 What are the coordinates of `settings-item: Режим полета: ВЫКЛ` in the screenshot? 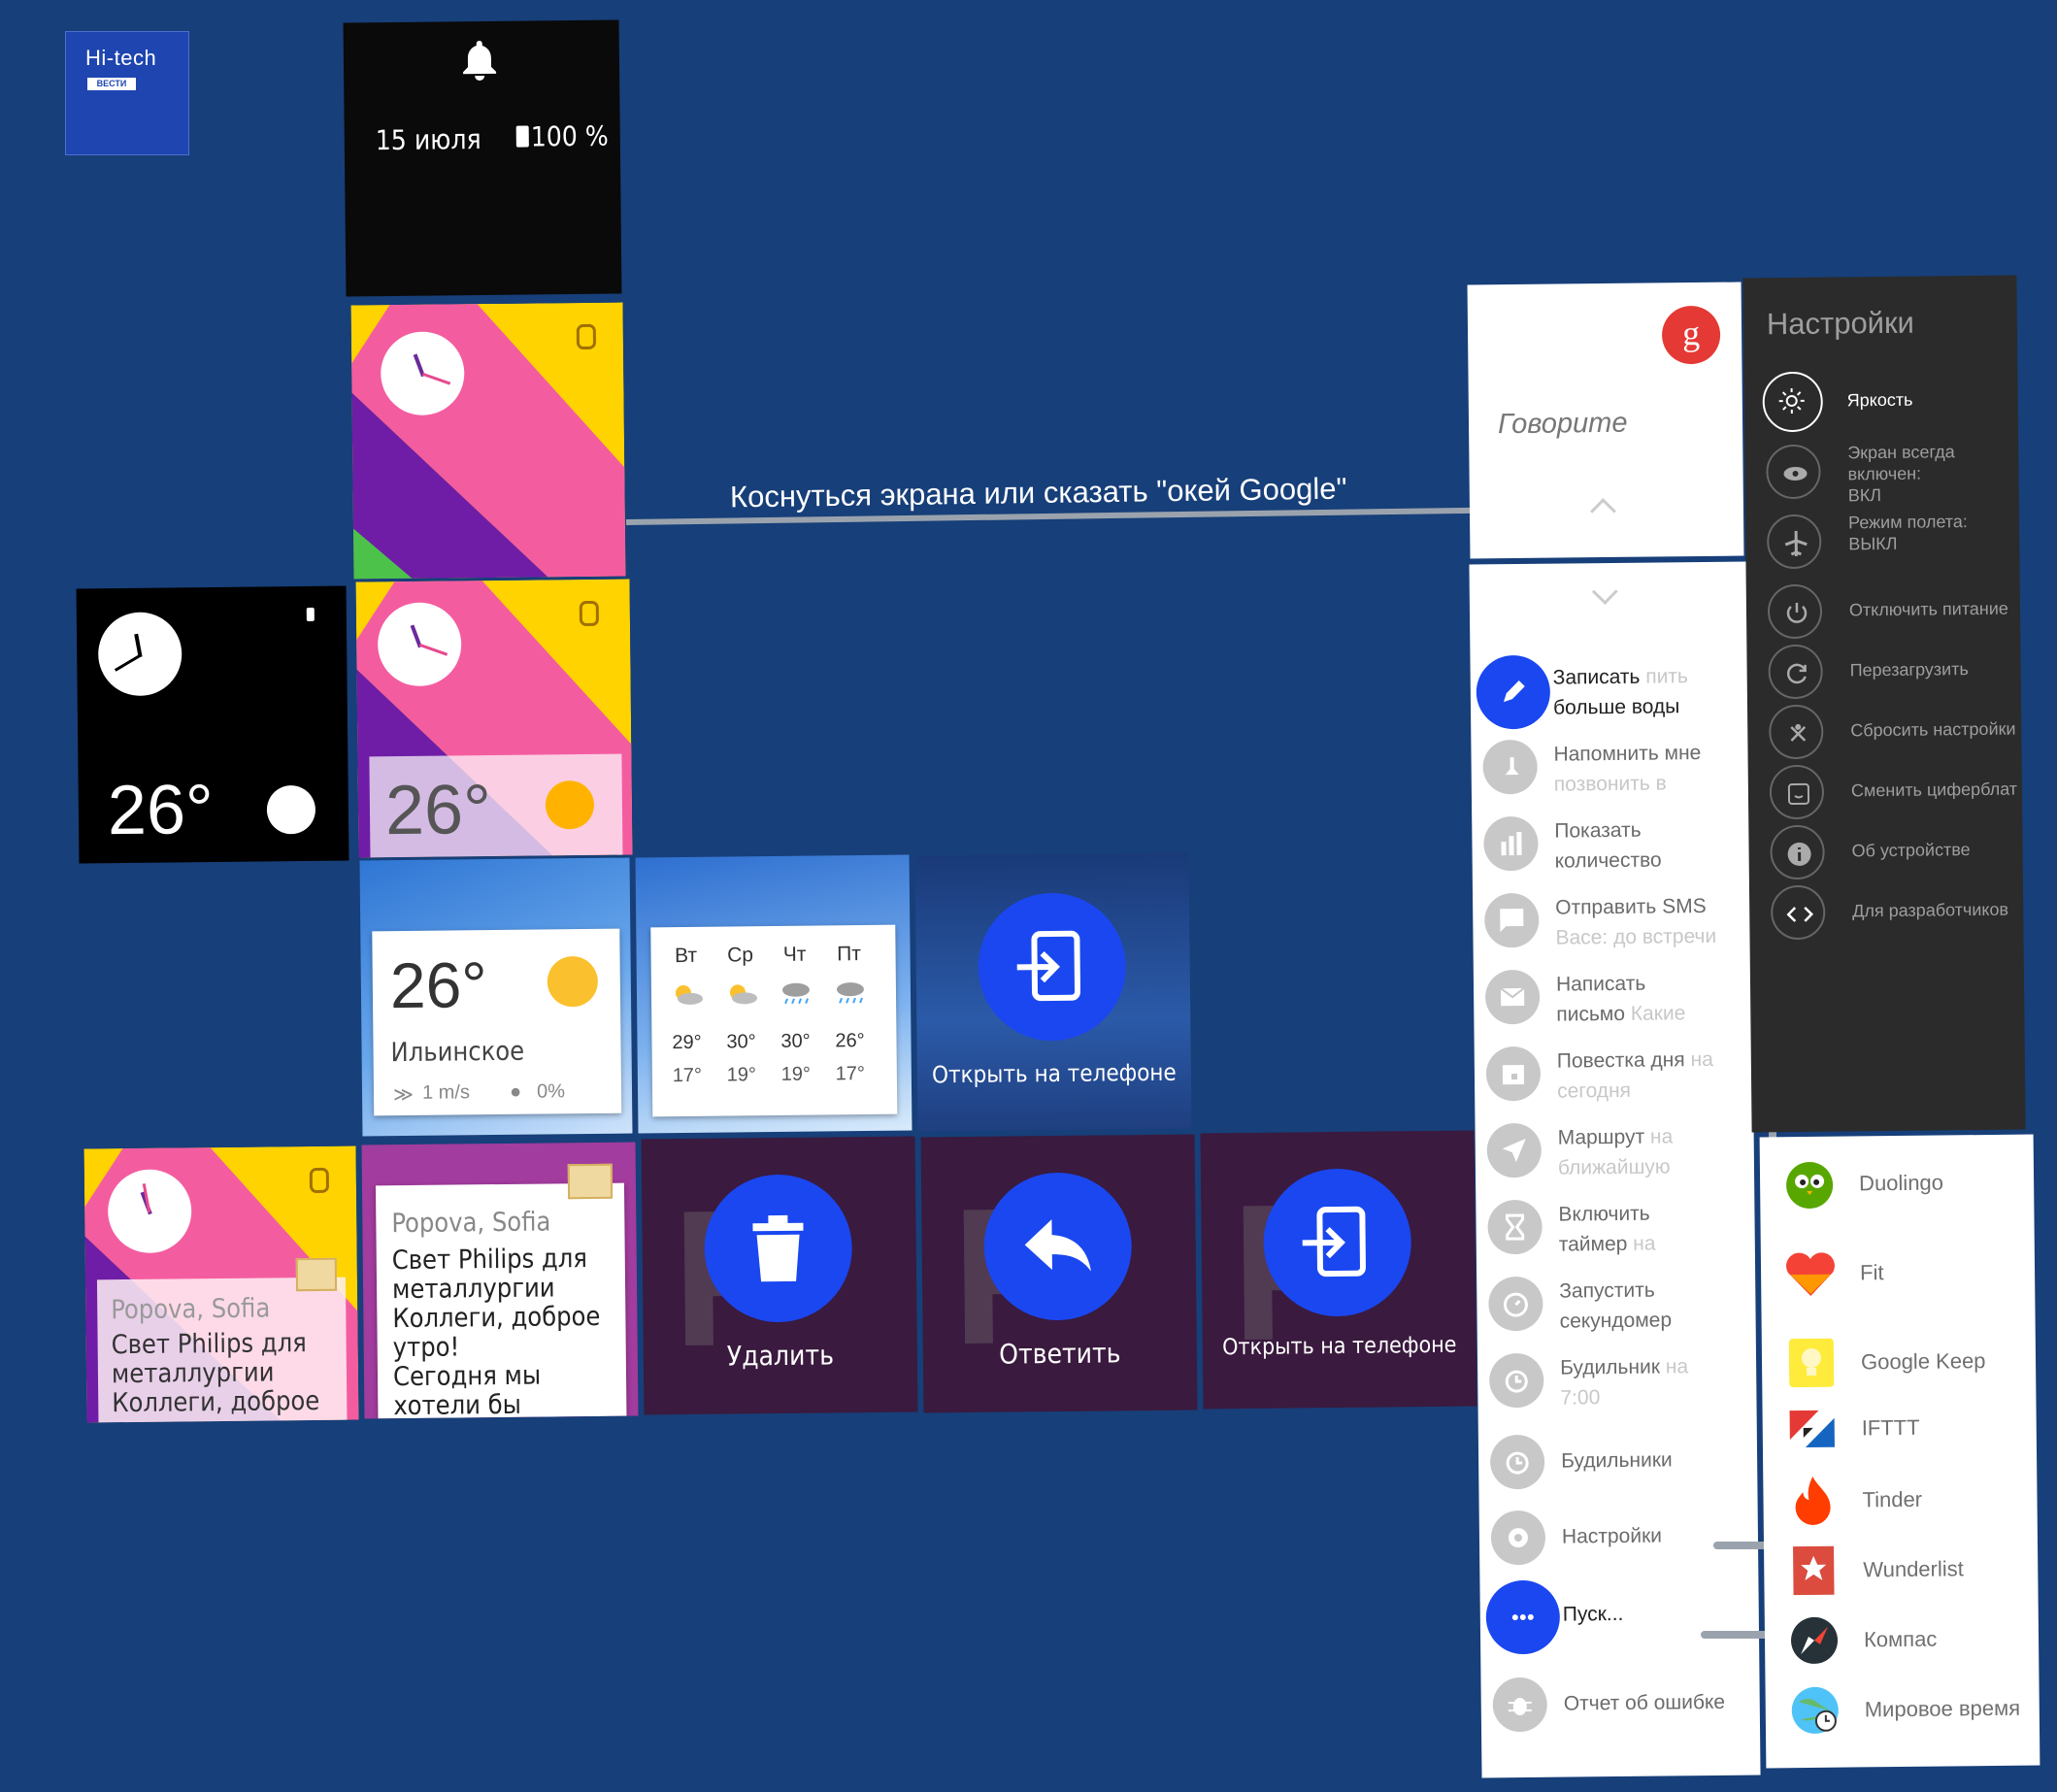 It's located at (1896, 547).